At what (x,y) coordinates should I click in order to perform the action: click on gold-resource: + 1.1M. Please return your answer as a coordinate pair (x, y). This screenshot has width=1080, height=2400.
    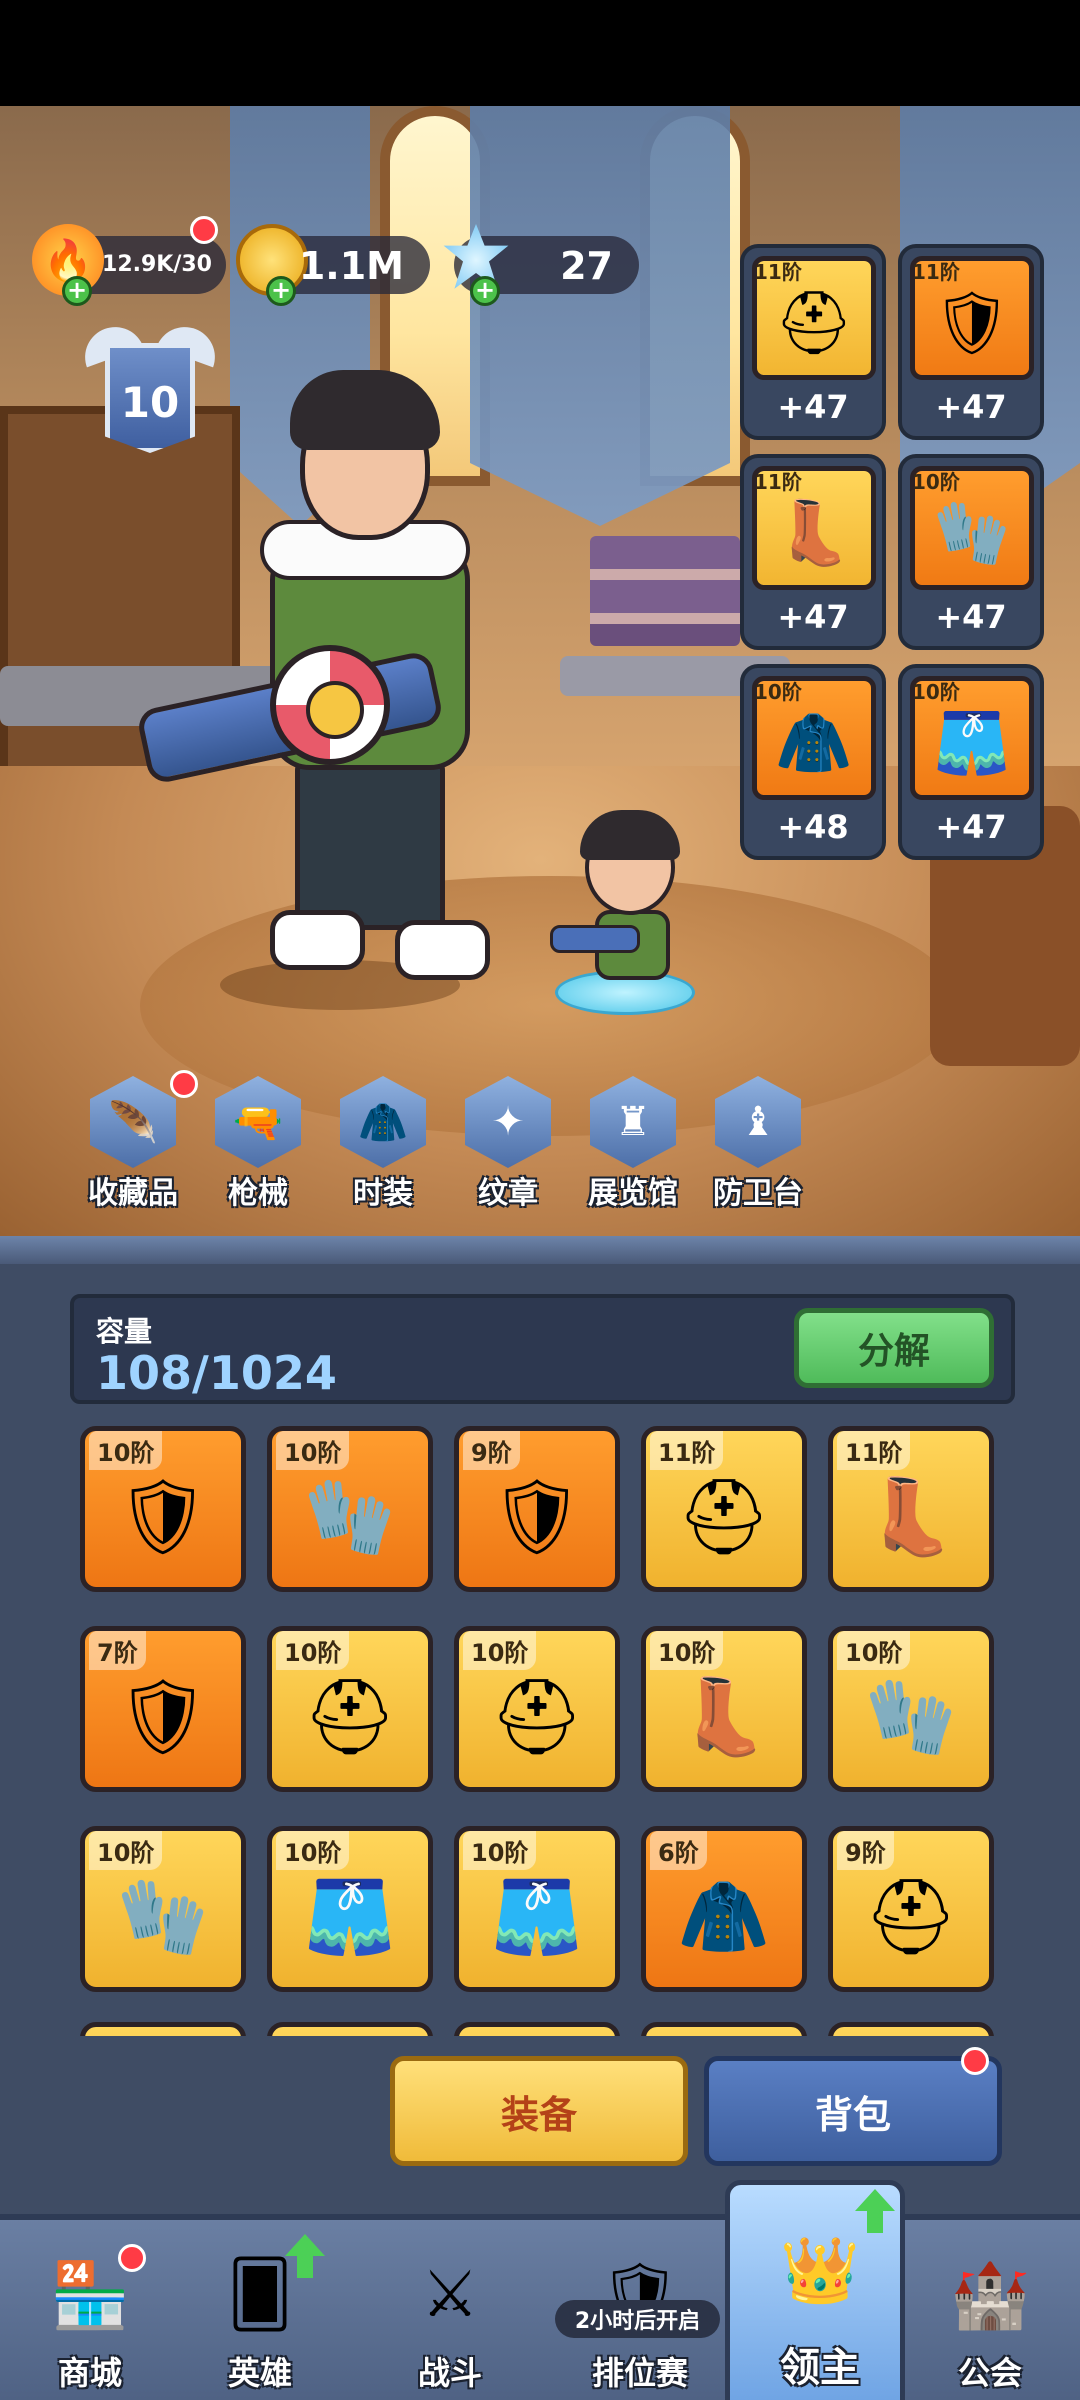
    Looking at the image, I should click on (333, 265).